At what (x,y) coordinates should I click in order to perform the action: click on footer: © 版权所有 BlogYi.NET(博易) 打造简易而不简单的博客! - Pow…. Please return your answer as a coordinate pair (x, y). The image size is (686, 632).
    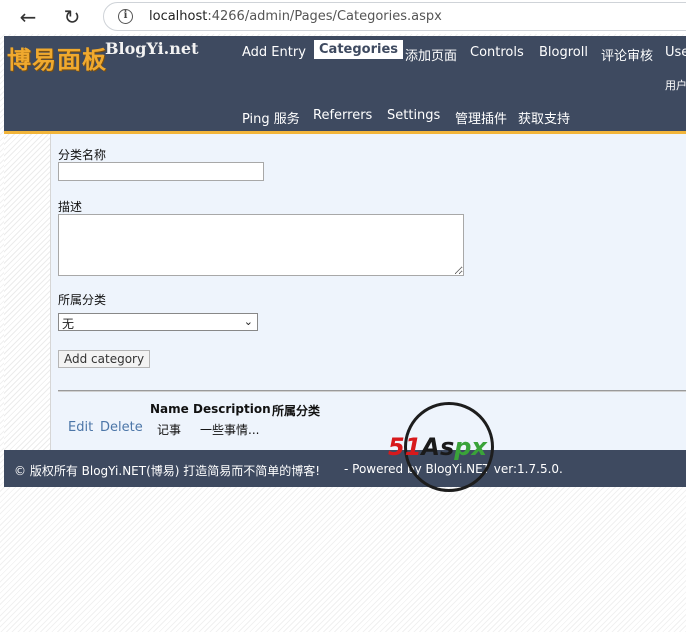
    Looking at the image, I should click on (345, 468).